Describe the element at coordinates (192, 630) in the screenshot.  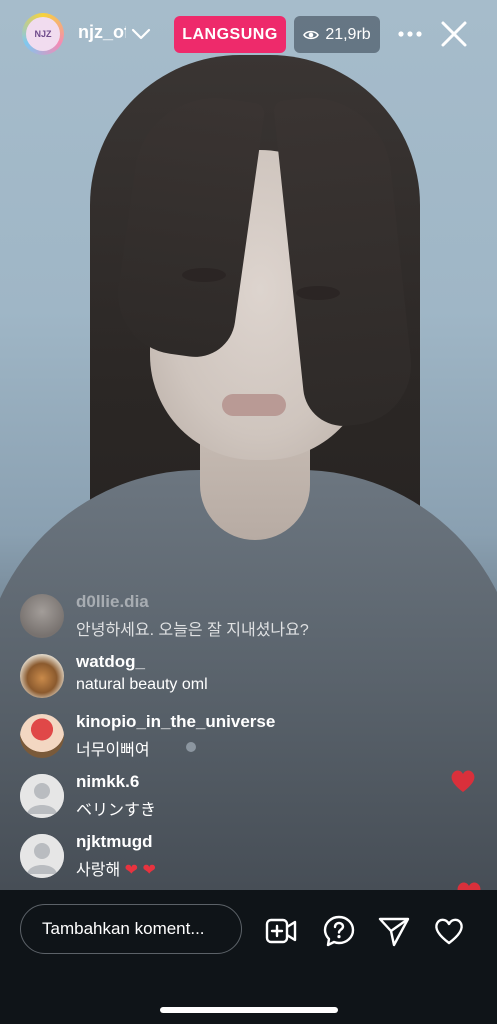
I see `comment-text: 안녕하세요. 오늘은 잘 지내셨나요?` at that location.